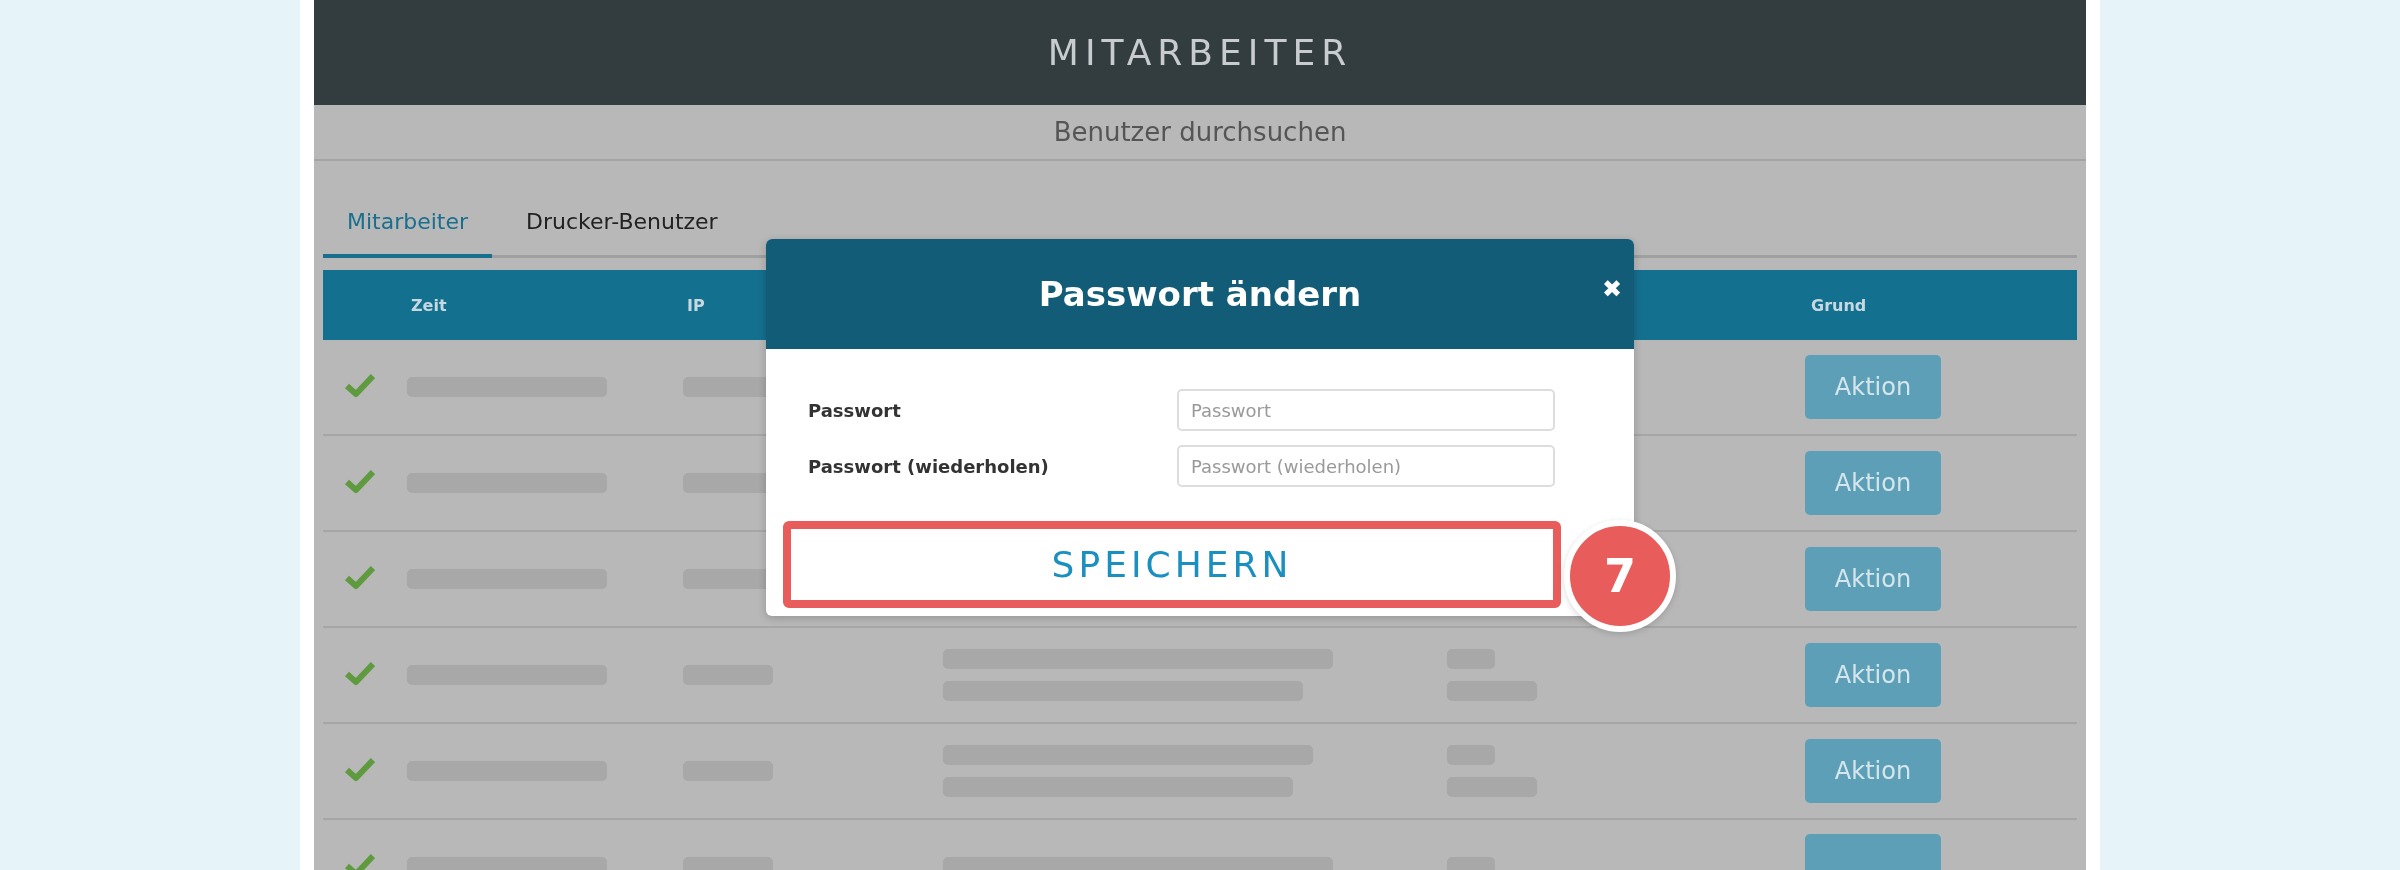 Image resolution: width=2400 pixels, height=870 pixels. Describe the element at coordinates (696, 305) in the screenshot. I see `column-header: IP` at that location.